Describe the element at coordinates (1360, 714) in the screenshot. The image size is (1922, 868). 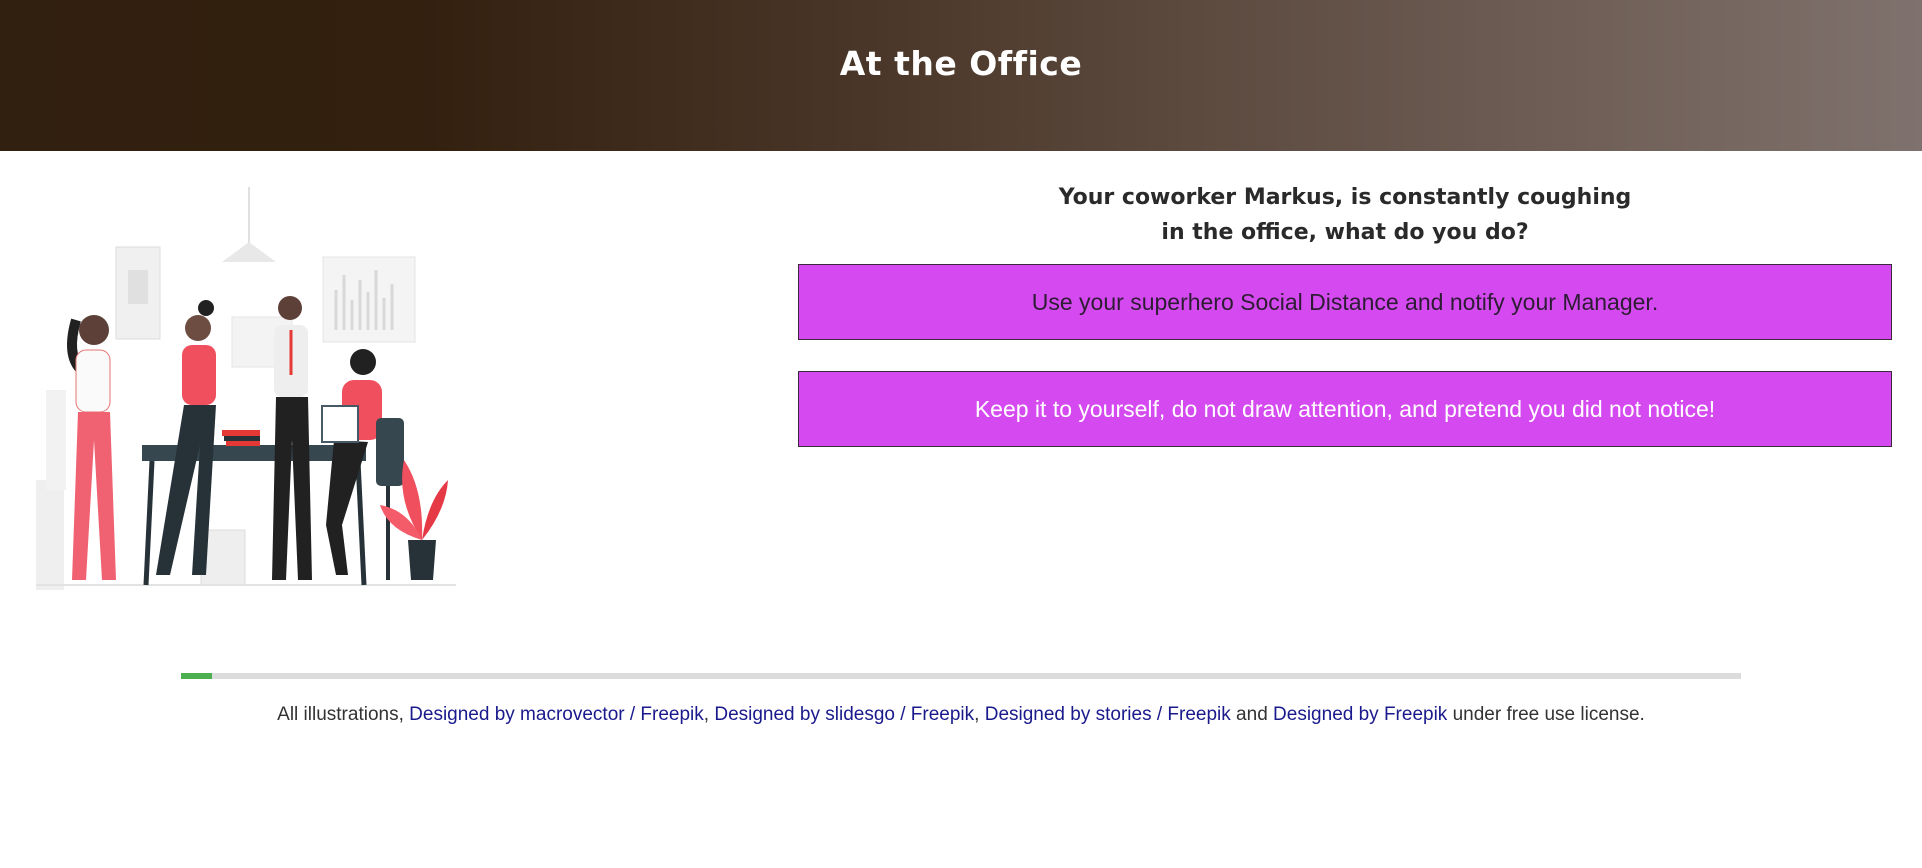
I see `credit-link-freepik: Designed by Freepik` at that location.